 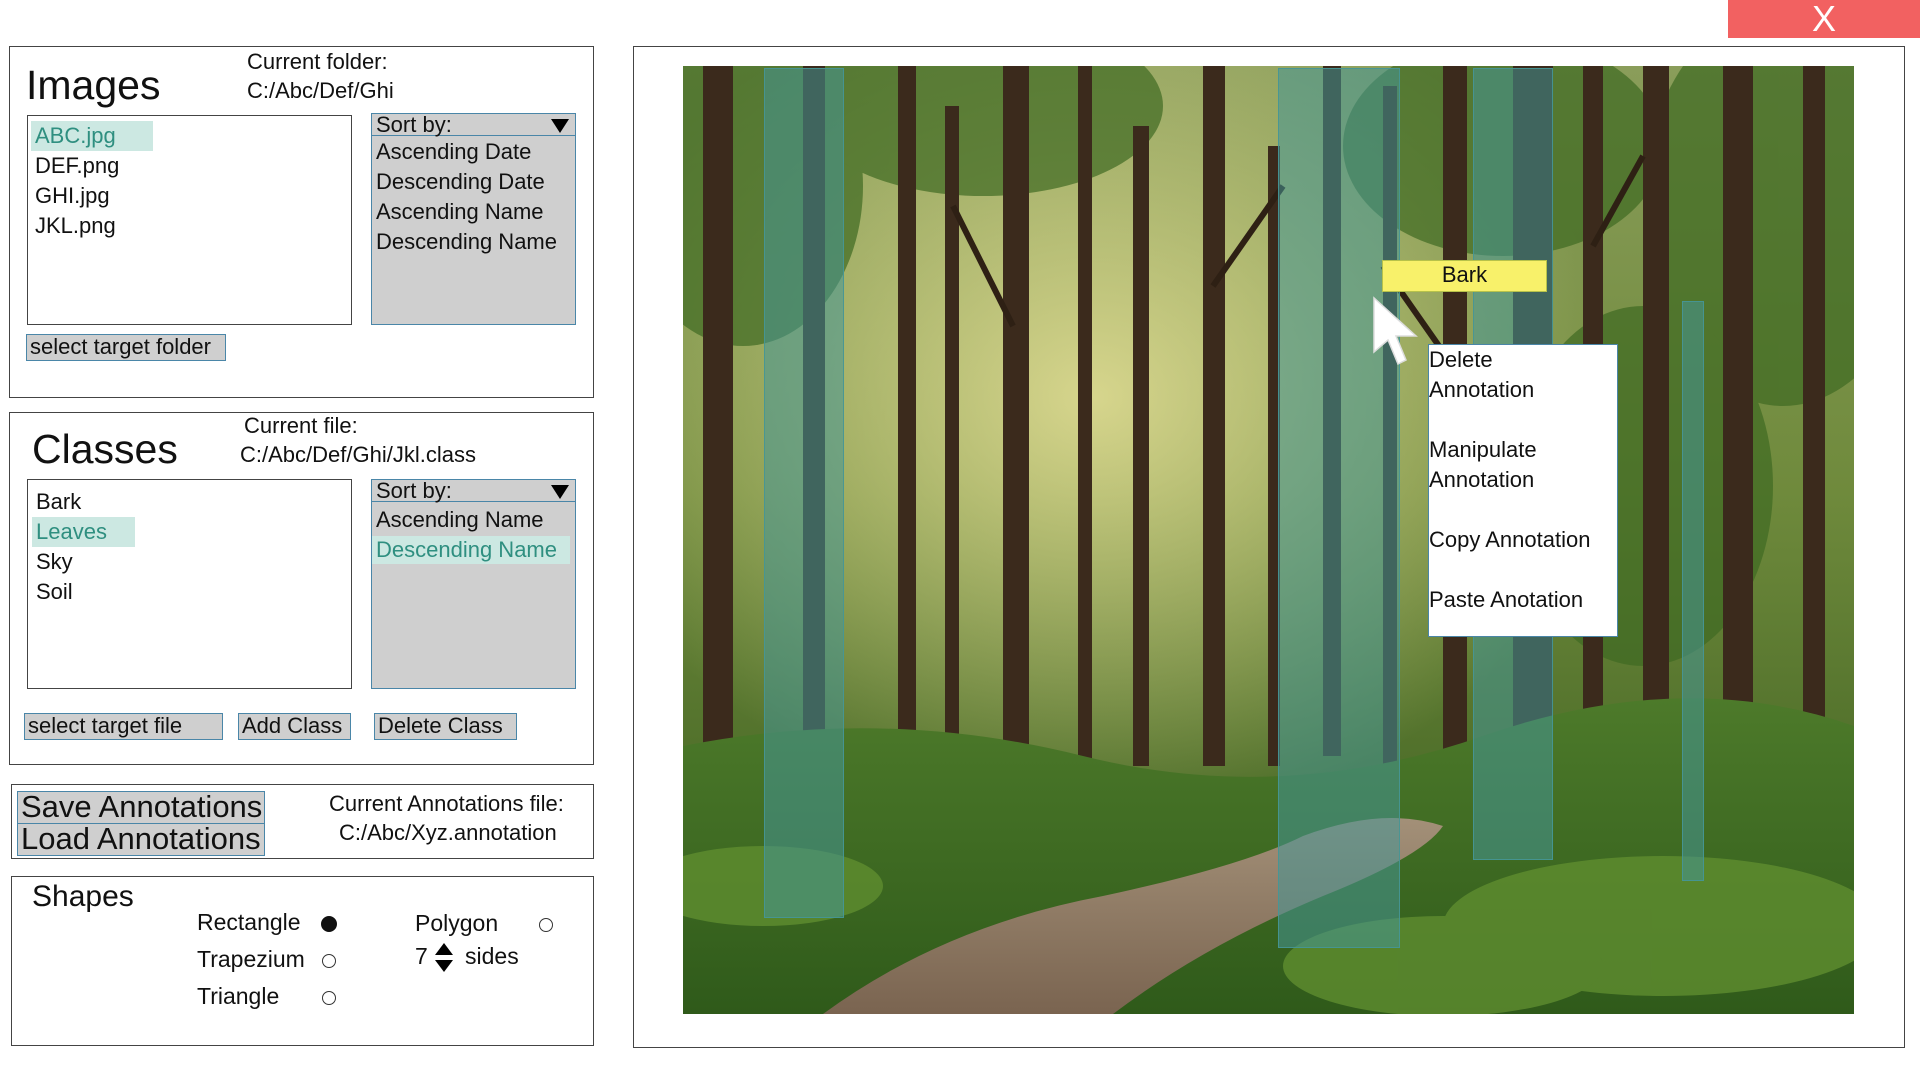 I want to click on context-menu-item-copy: Copy Annotation, so click(x=1509, y=540).